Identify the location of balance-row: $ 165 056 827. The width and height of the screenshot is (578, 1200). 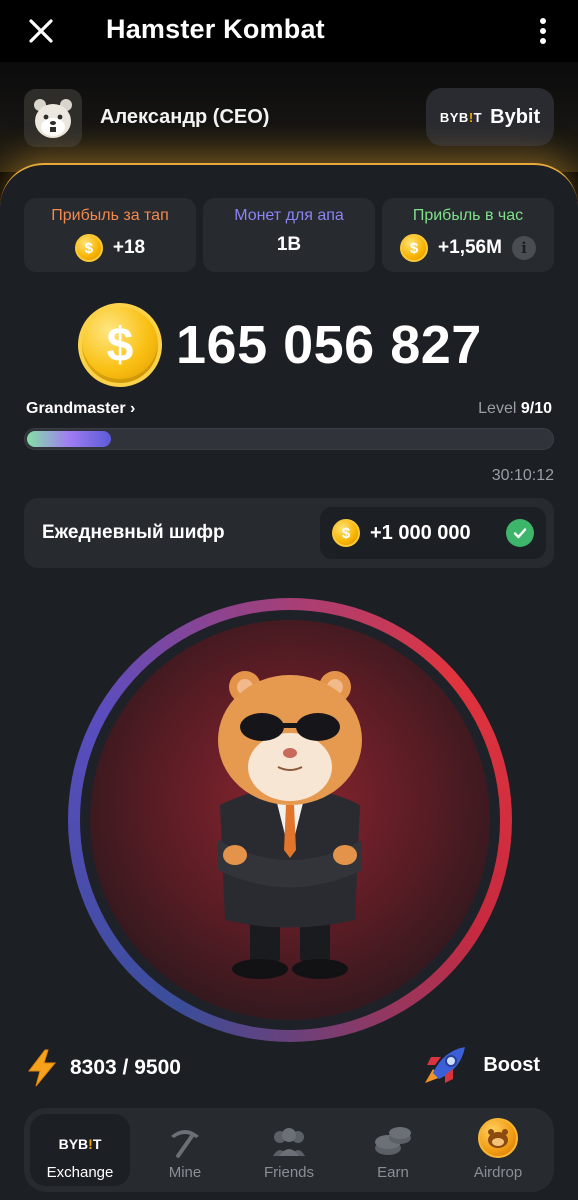
(280, 345).